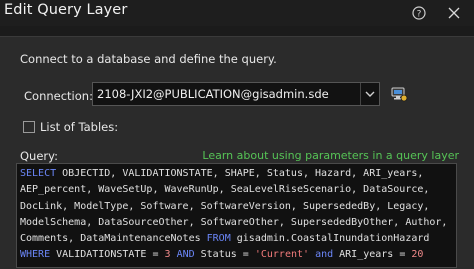  Describe the element at coordinates (324, 255) in the screenshot. I see `query-token: and` at that location.